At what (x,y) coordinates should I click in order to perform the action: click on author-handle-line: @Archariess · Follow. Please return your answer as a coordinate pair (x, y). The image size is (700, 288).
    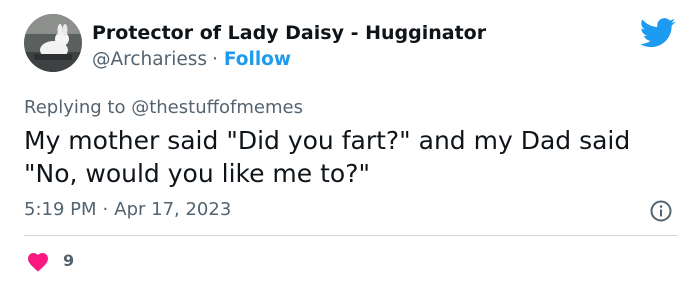
    Looking at the image, I should click on (191, 59).